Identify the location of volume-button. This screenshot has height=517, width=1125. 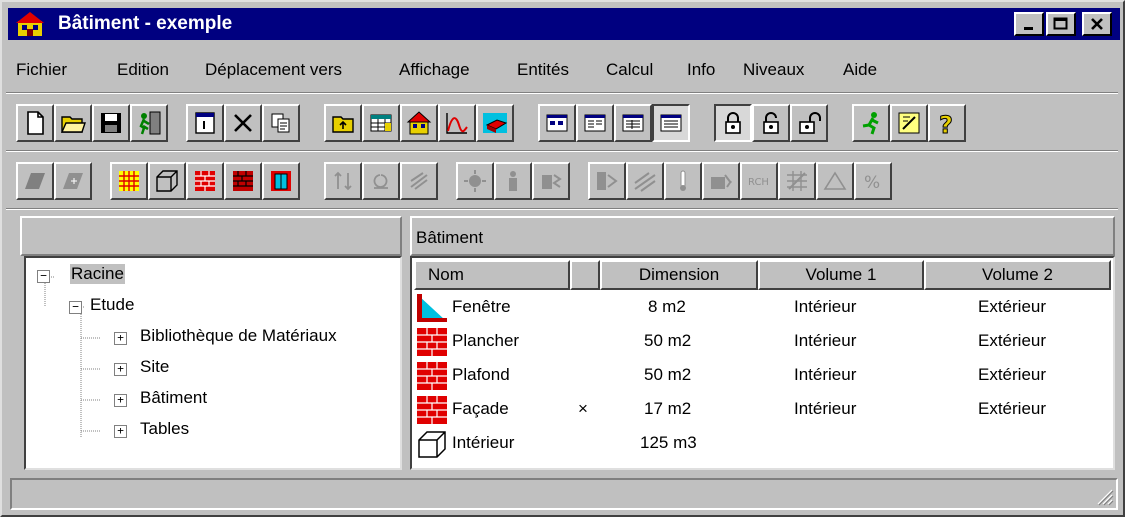
(167, 181).